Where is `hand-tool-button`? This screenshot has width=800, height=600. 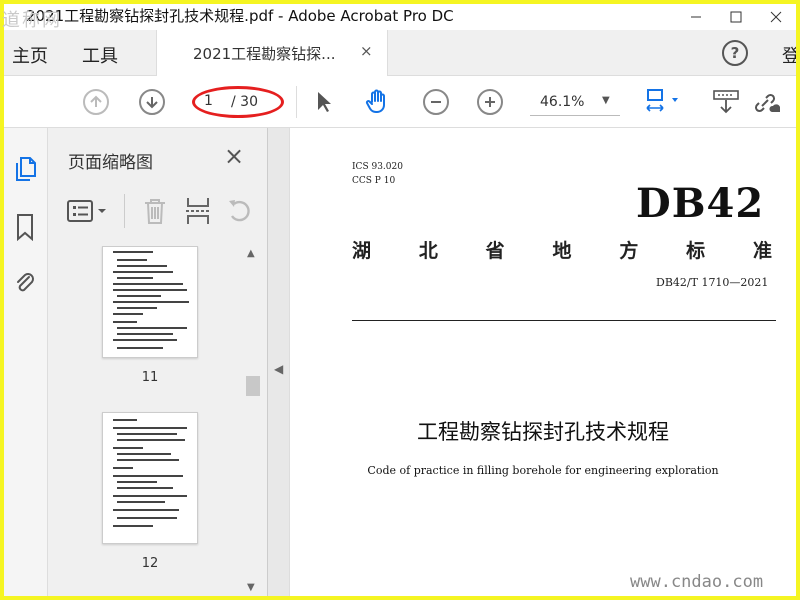
hand-tool-button is located at coordinates (378, 102).